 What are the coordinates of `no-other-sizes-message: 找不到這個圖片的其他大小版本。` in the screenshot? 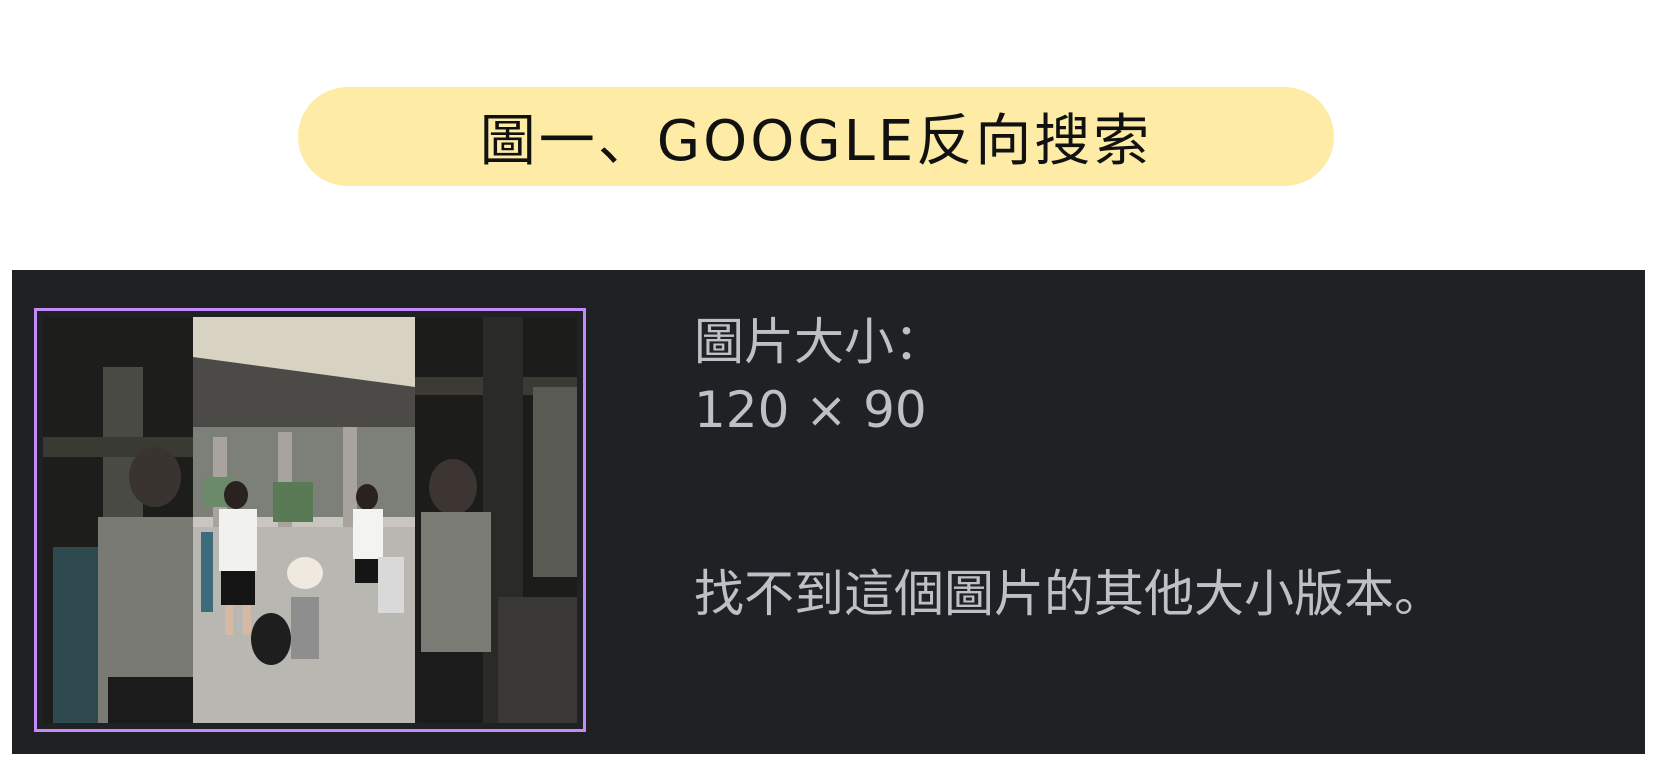 It's located at (1069, 594).